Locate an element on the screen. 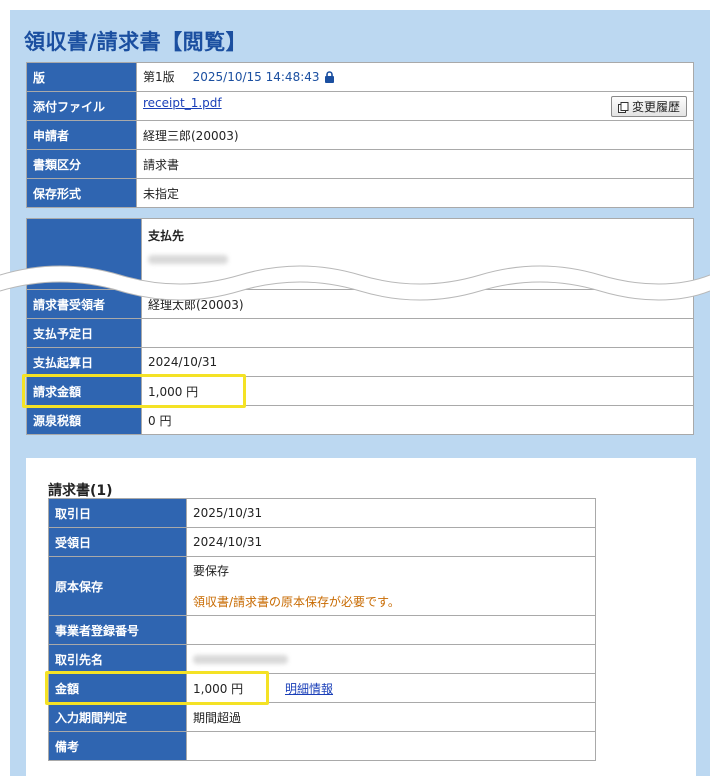  applicant-row: 申請者 経理三郎(20003) is located at coordinates (360, 135).